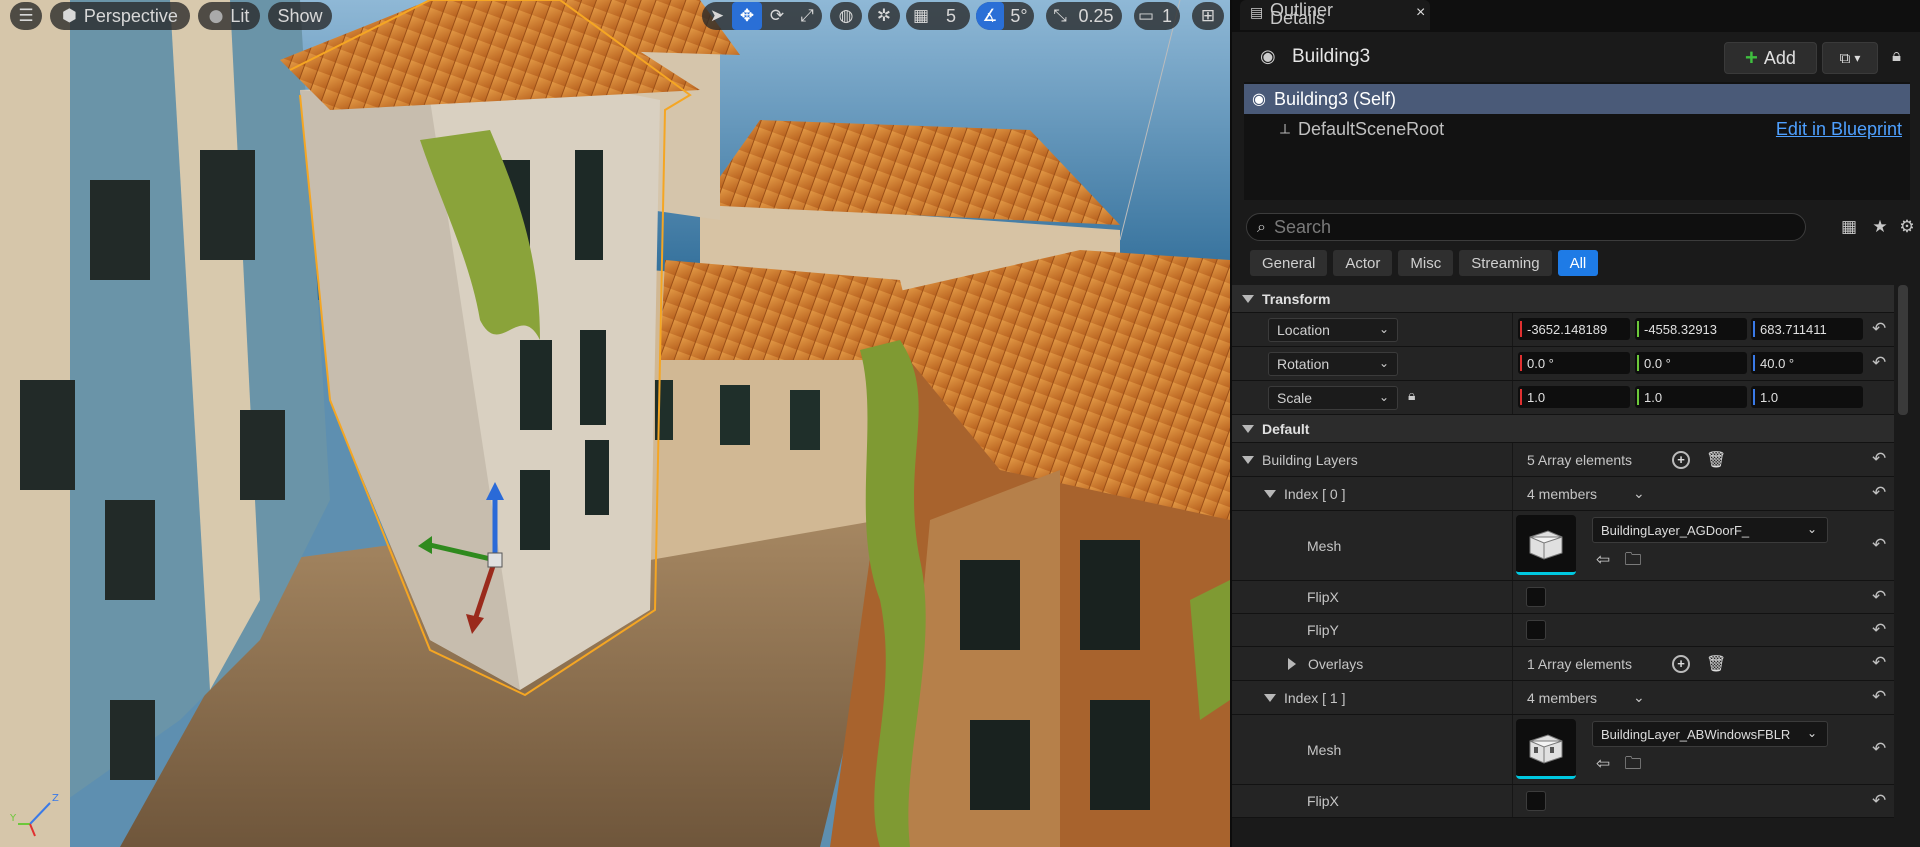 The width and height of the screenshot is (1920, 847). What do you see at coordinates (1653, 397) in the screenshot?
I see `scale-y-value: 1.0` at bounding box center [1653, 397].